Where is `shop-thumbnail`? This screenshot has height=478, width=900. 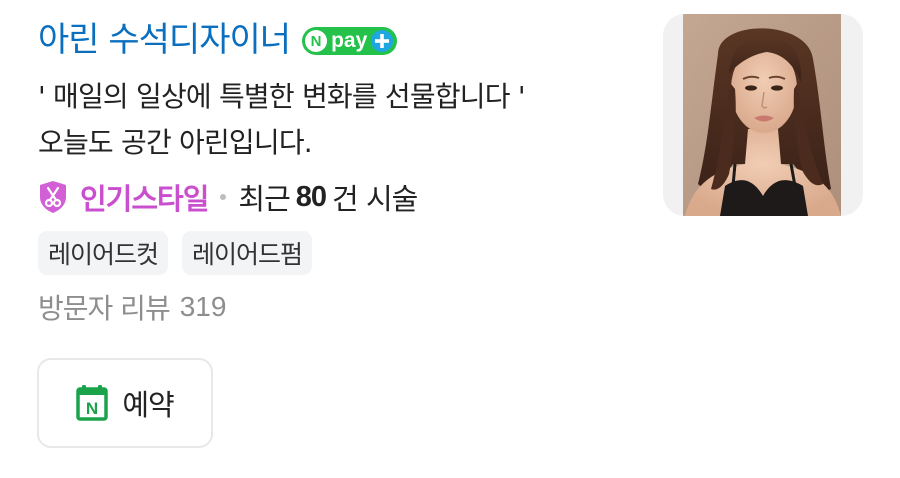 shop-thumbnail is located at coordinates (763, 115).